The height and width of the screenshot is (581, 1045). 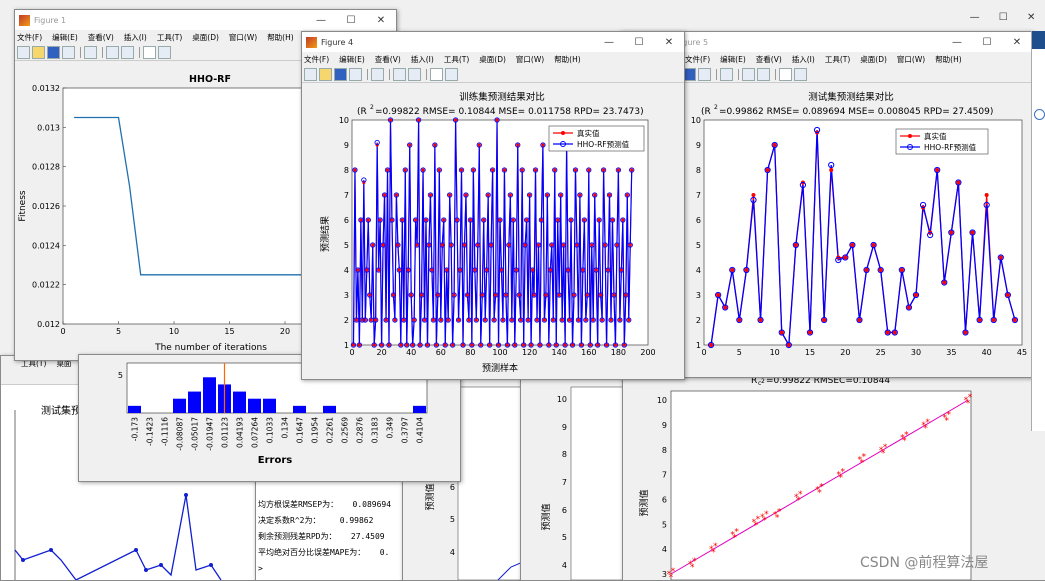 I want to click on histogram-bar, so click(x=134, y=409).